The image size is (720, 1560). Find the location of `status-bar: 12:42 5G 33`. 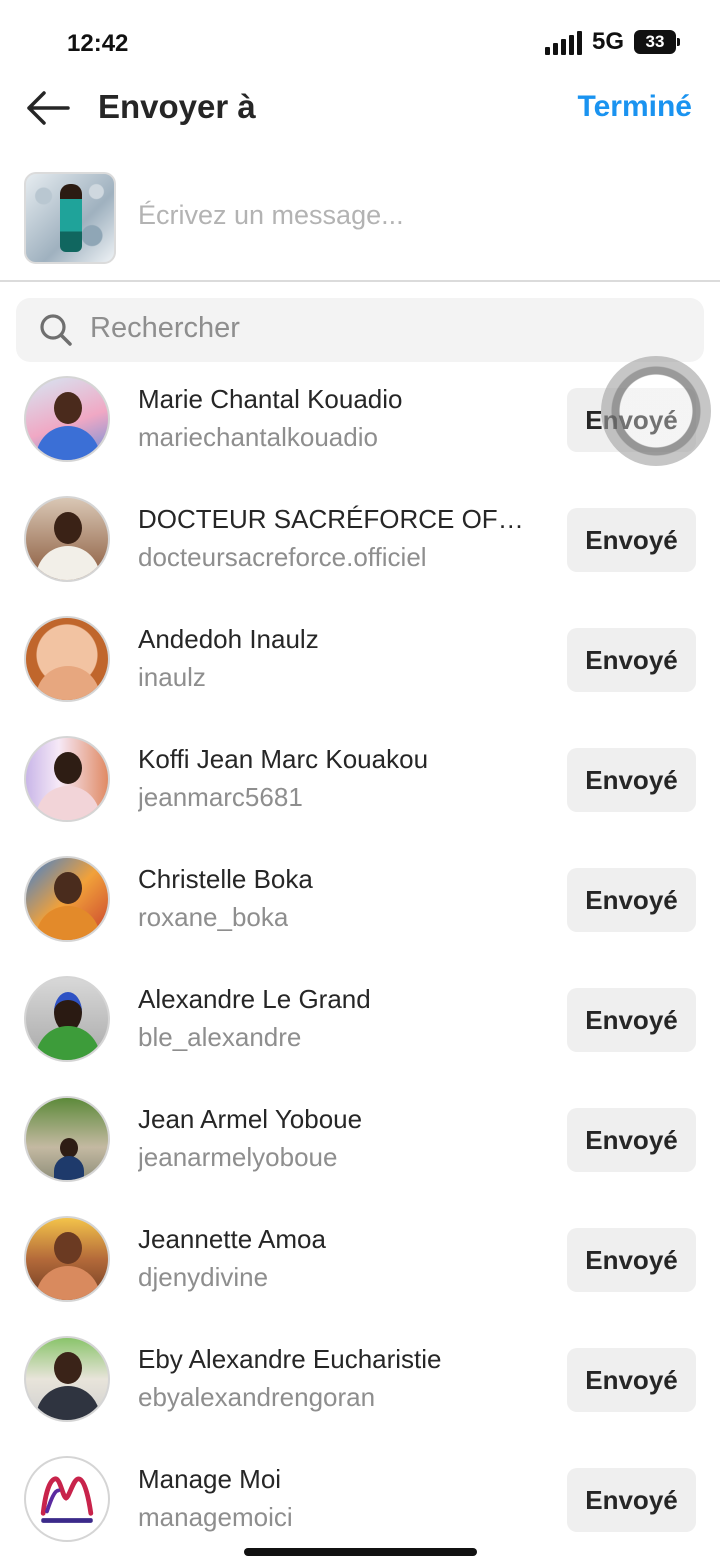

status-bar: 12:42 5G 33 is located at coordinates (360, 45).